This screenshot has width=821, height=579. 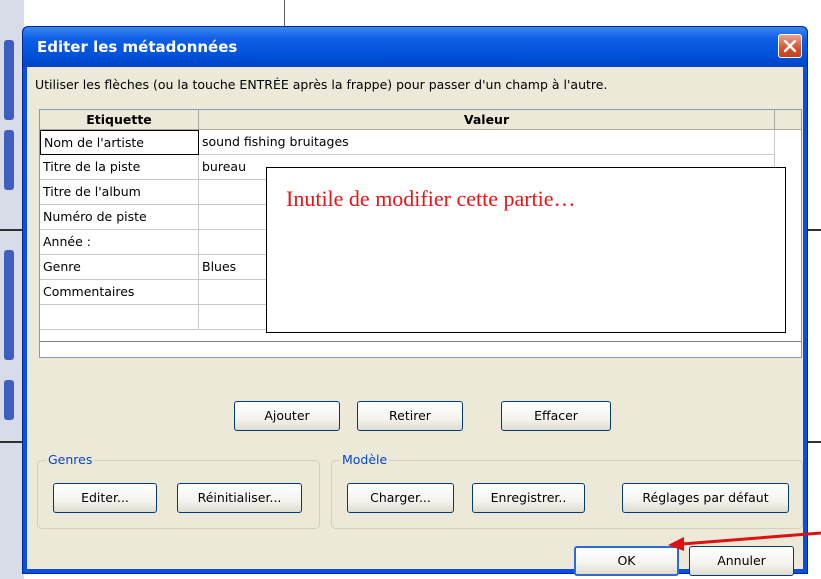 What do you see at coordinates (741, 561) in the screenshot?
I see `cancel-button: Annuler` at bounding box center [741, 561].